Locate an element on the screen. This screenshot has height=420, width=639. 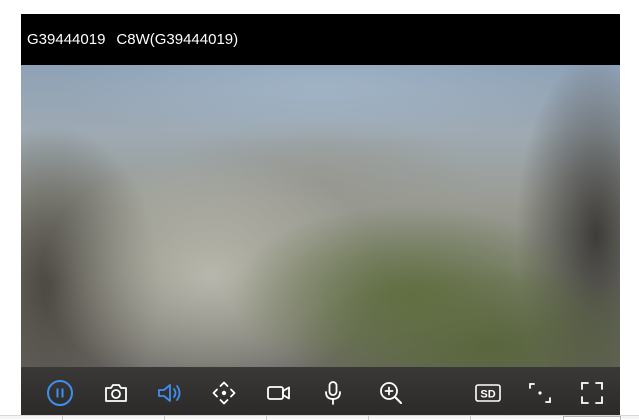
pause-icon is located at coordinates (60, 393).